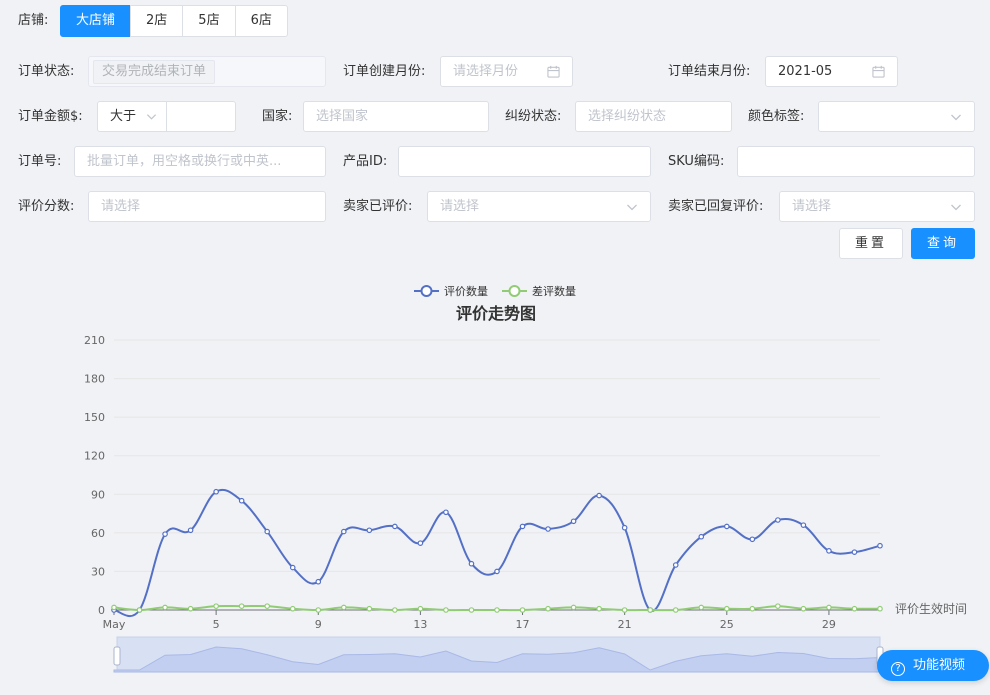  I want to click on store-tab-1: 2店, so click(157, 21).